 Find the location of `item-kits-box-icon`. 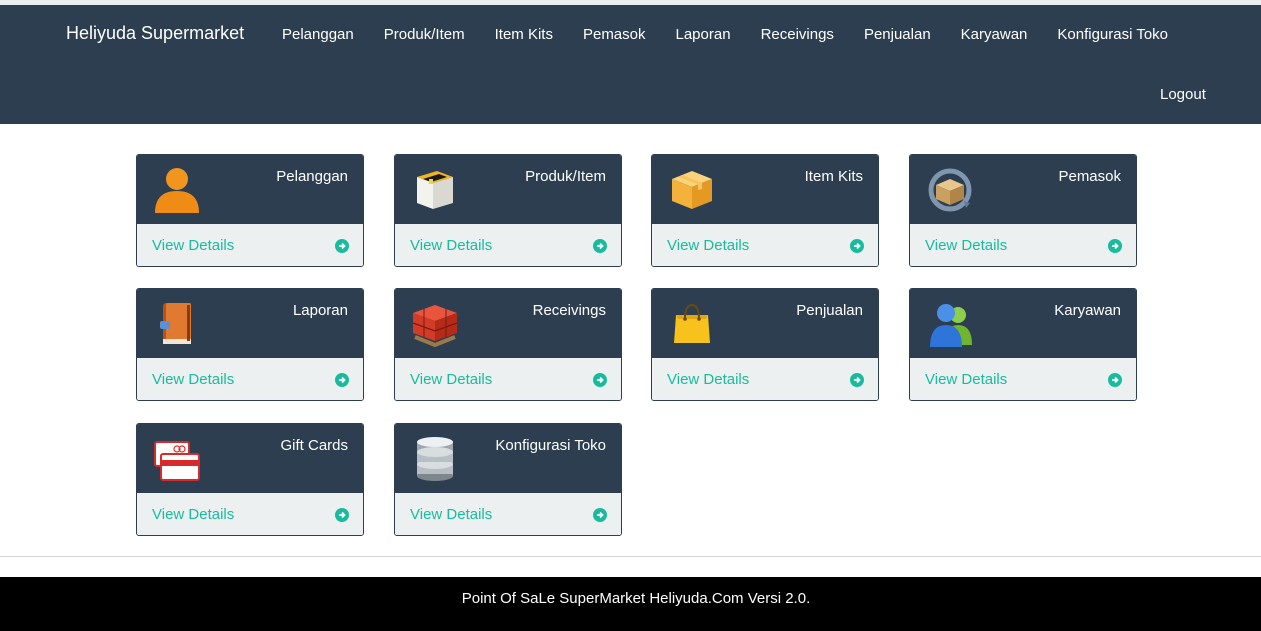

item-kits-box-icon is located at coordinates (692, 189).